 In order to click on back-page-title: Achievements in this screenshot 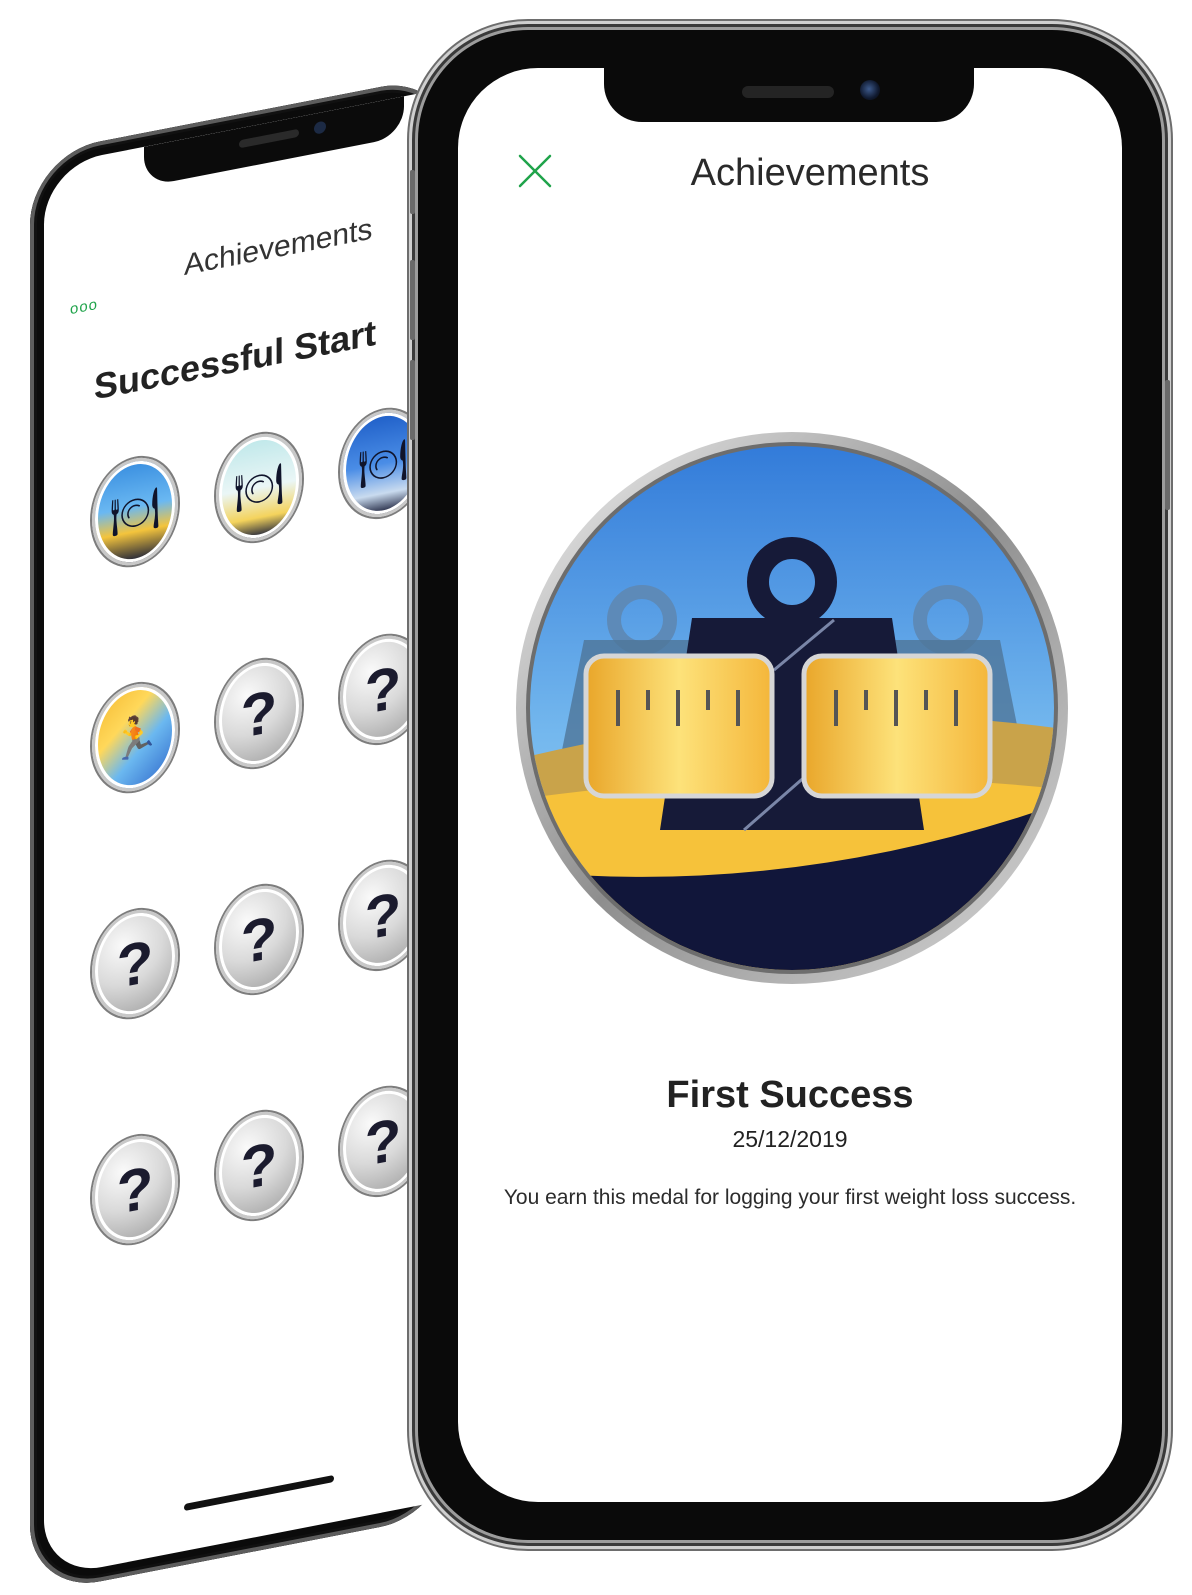, I will do `click(278, 247)`.